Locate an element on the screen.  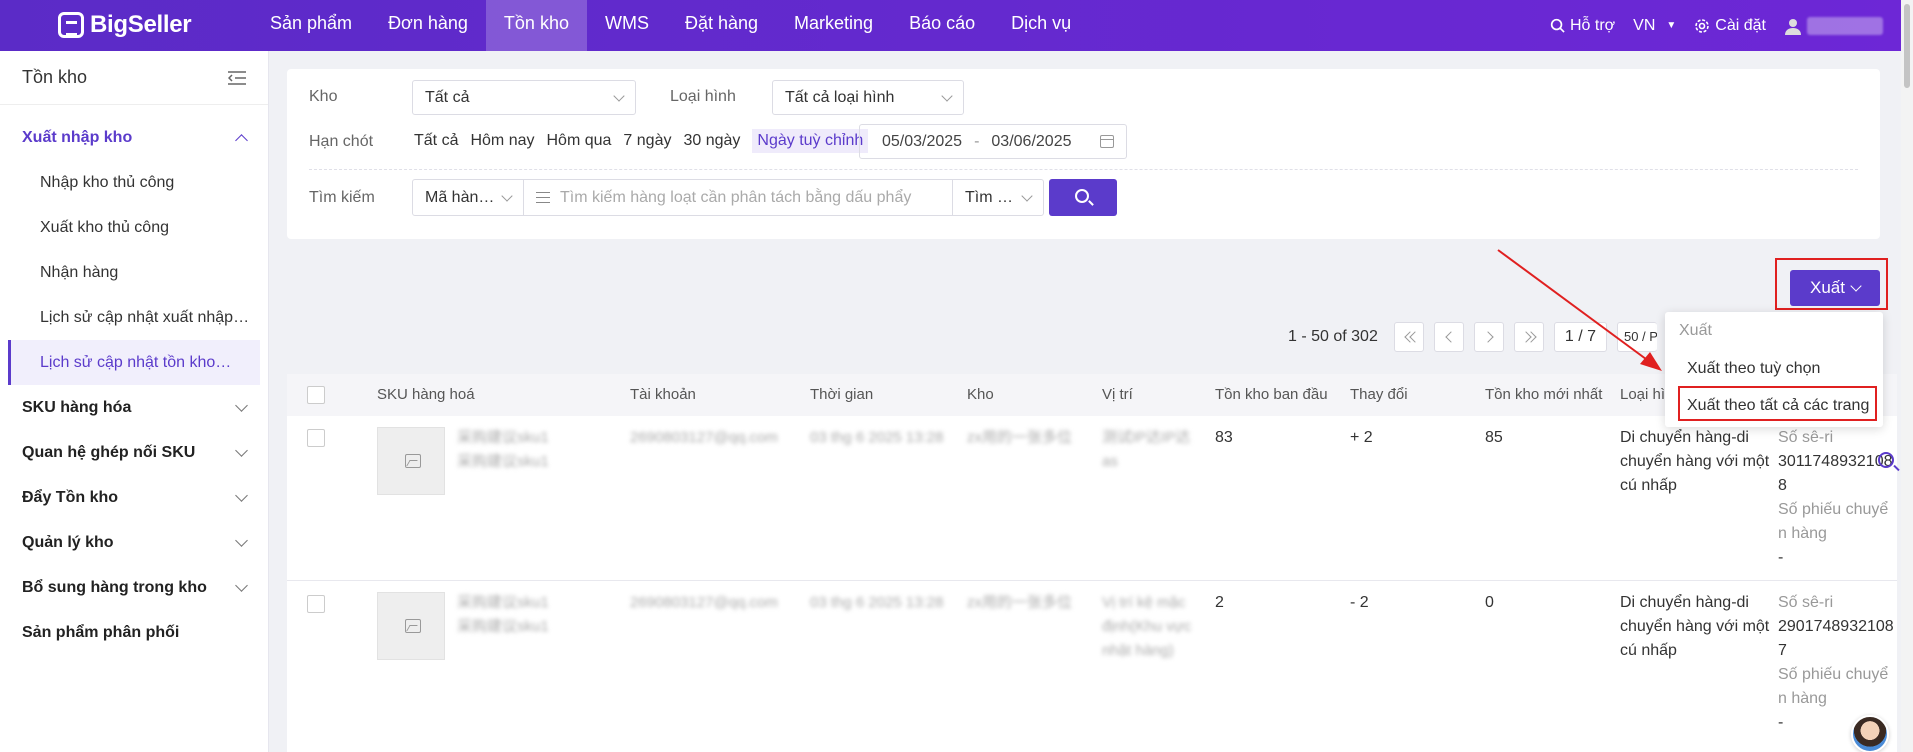
voucher-value: - is located at coordinates (1781, 557).